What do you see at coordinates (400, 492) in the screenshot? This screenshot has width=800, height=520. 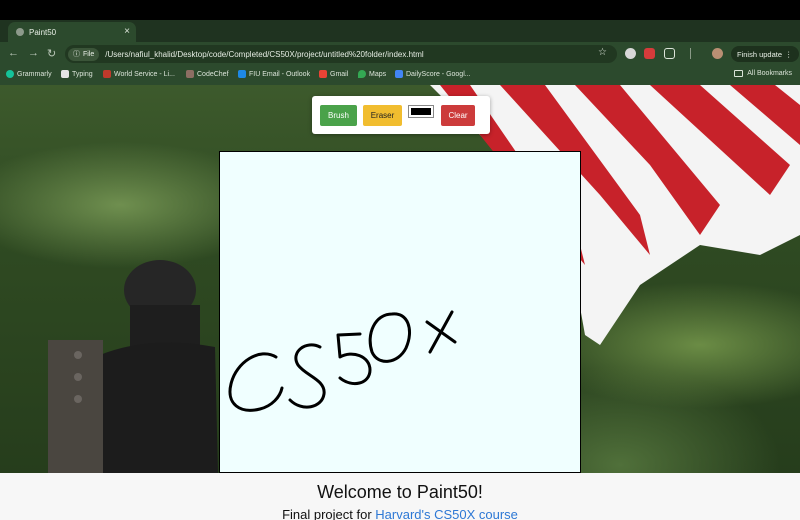 I see `welcome-heading: Welcome to Paint50!` at bounding box center [400, 492].